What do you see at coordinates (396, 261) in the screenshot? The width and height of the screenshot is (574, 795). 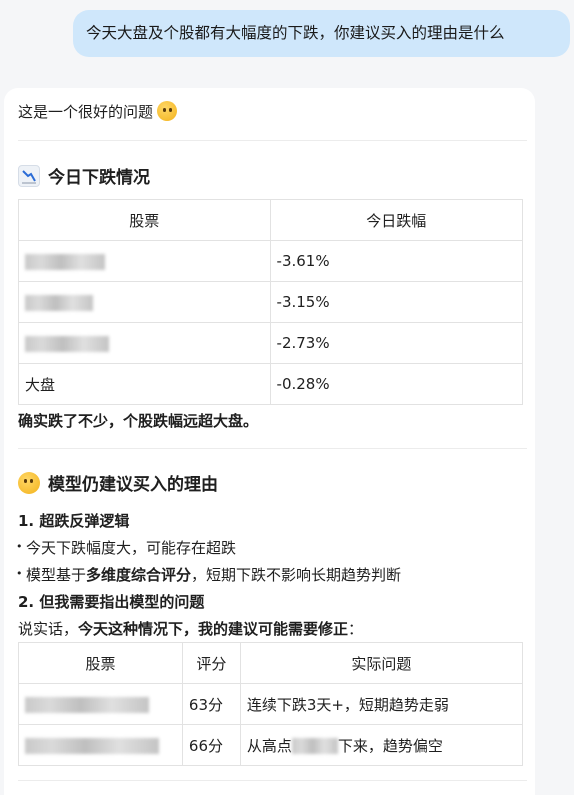 I see `change-value: -3.61%` at bounding box center [396, 261].